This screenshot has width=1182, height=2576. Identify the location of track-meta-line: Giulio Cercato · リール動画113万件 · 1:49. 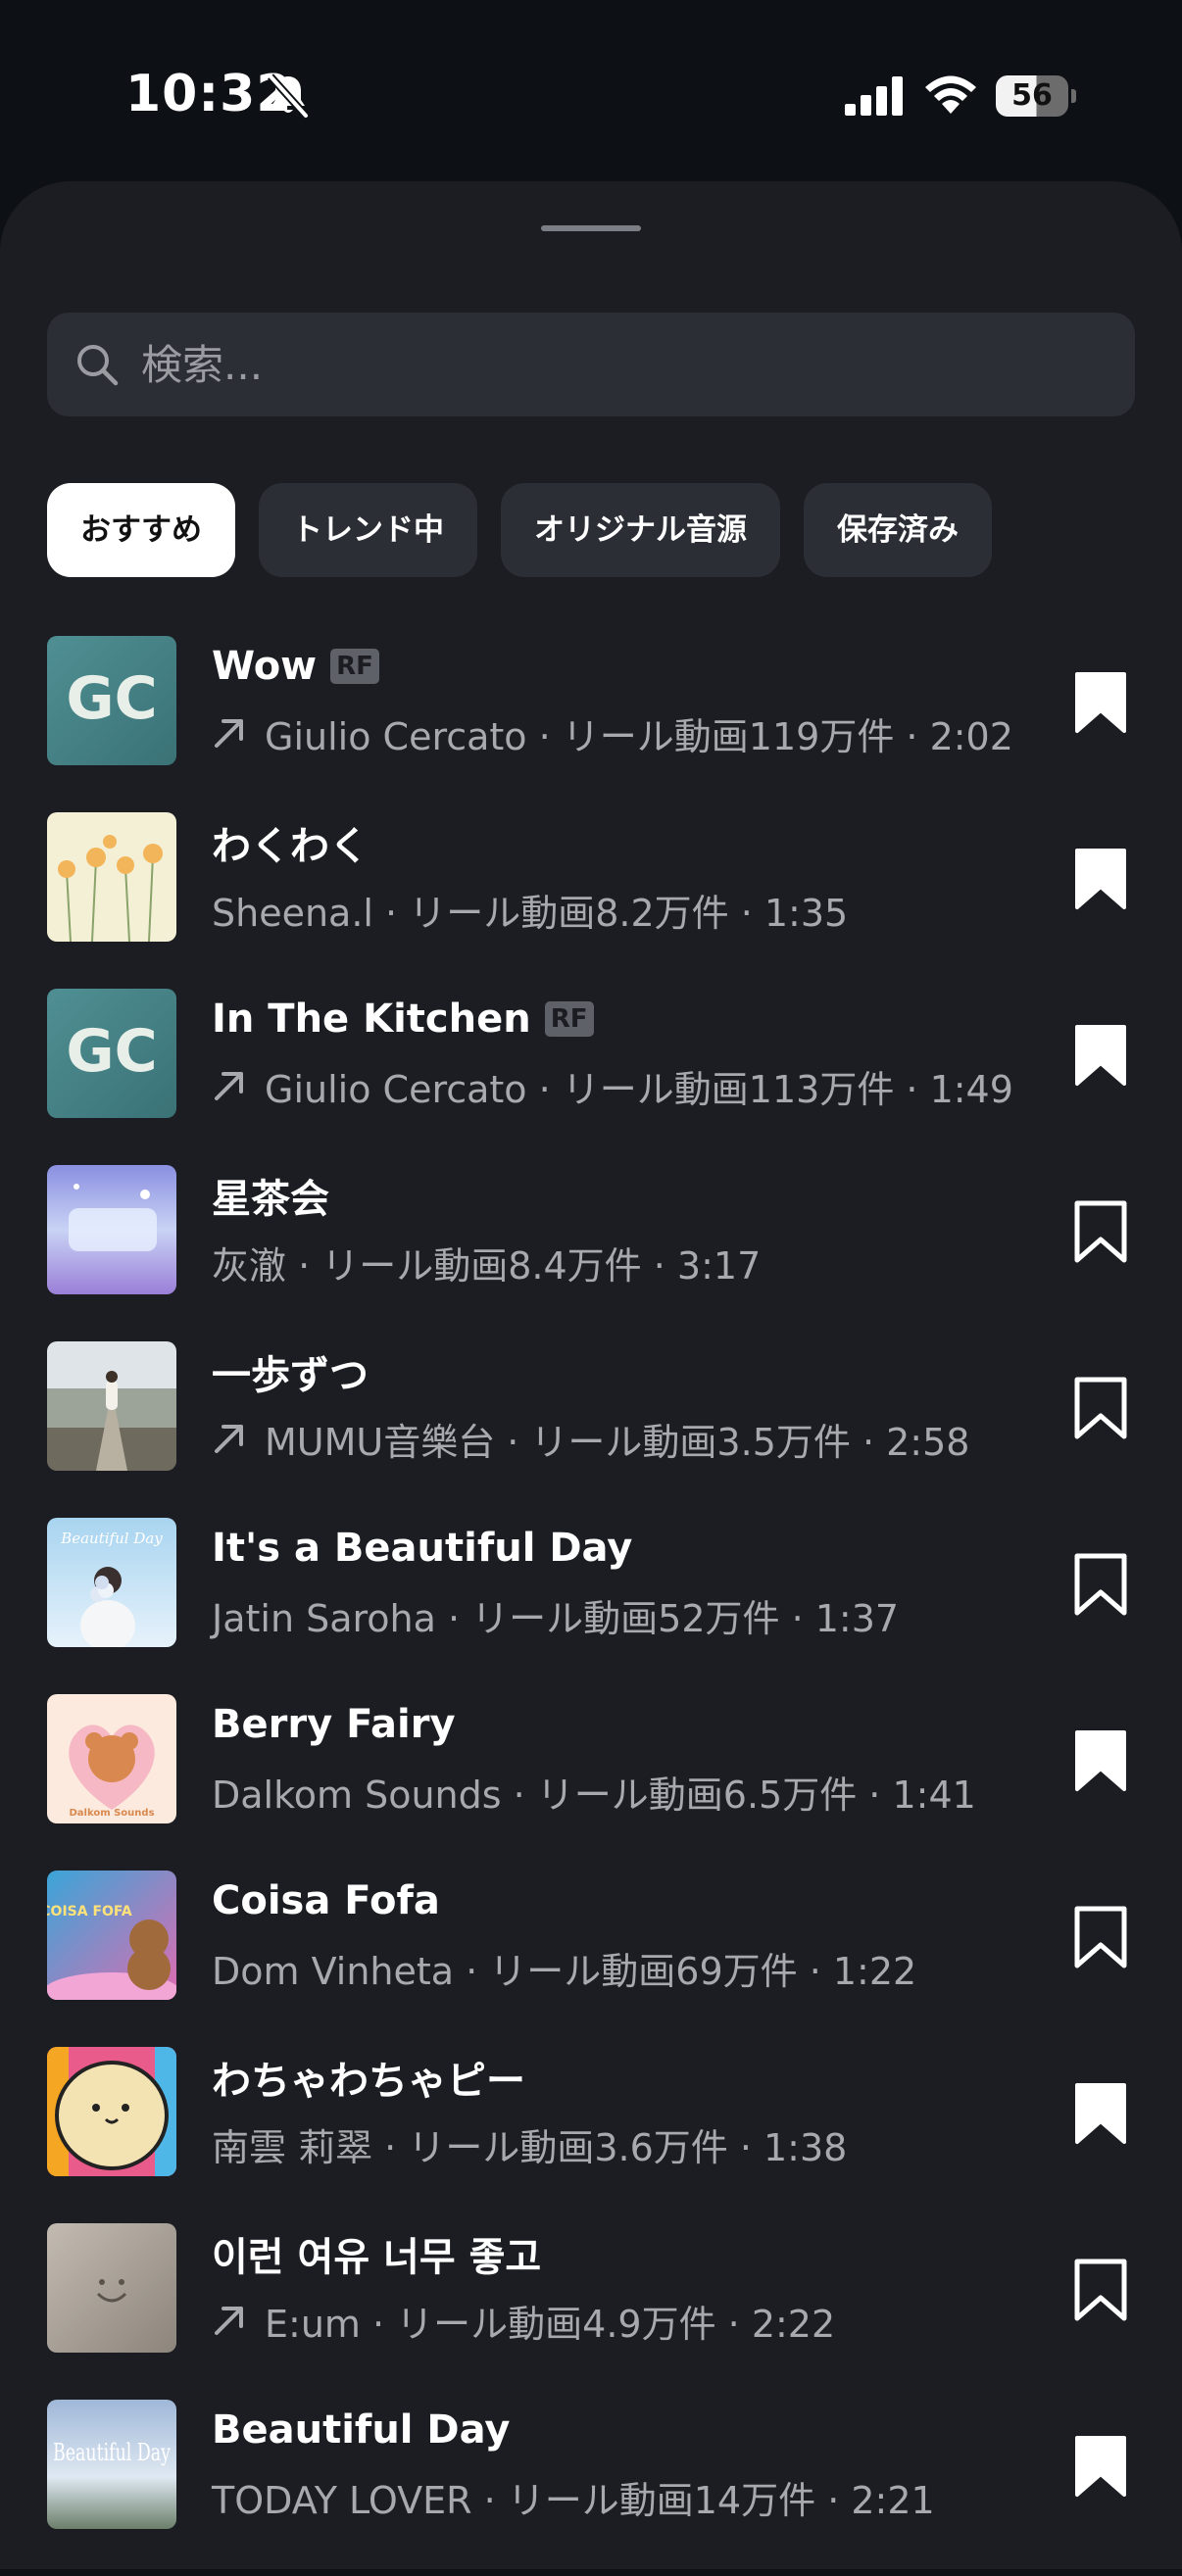
(612, 1086).